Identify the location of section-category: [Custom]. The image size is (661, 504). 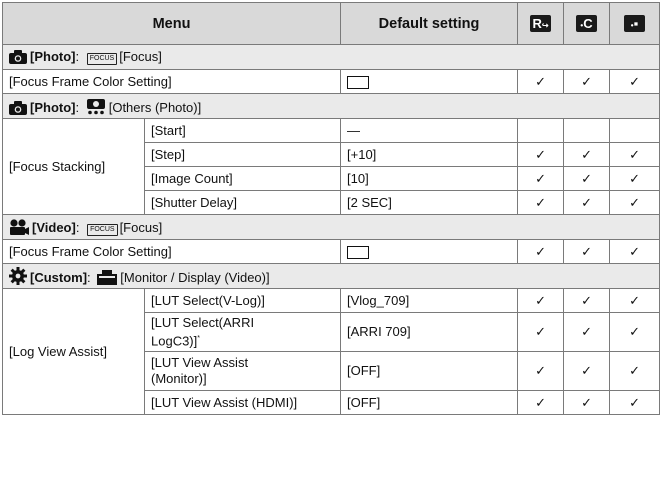
(59, 277).